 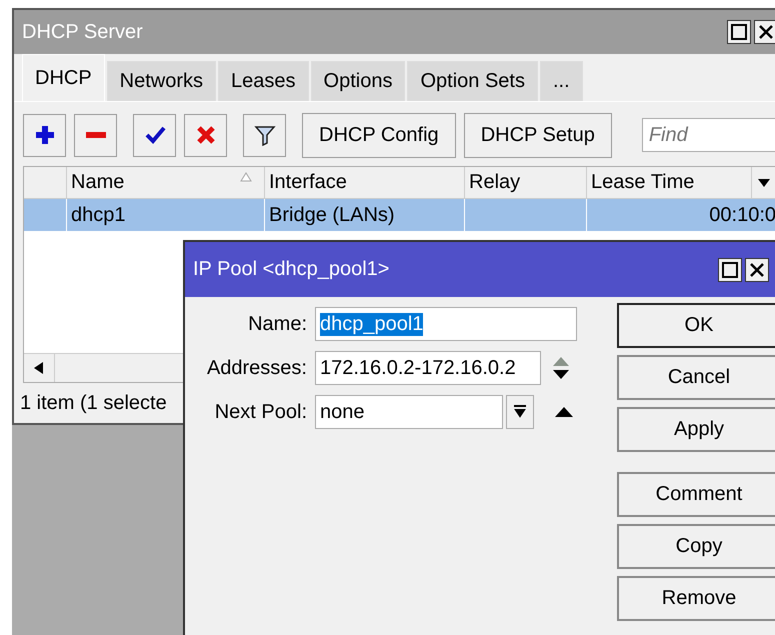 I want to click on table-cell: dhcp1, so click(x=98, y=215).